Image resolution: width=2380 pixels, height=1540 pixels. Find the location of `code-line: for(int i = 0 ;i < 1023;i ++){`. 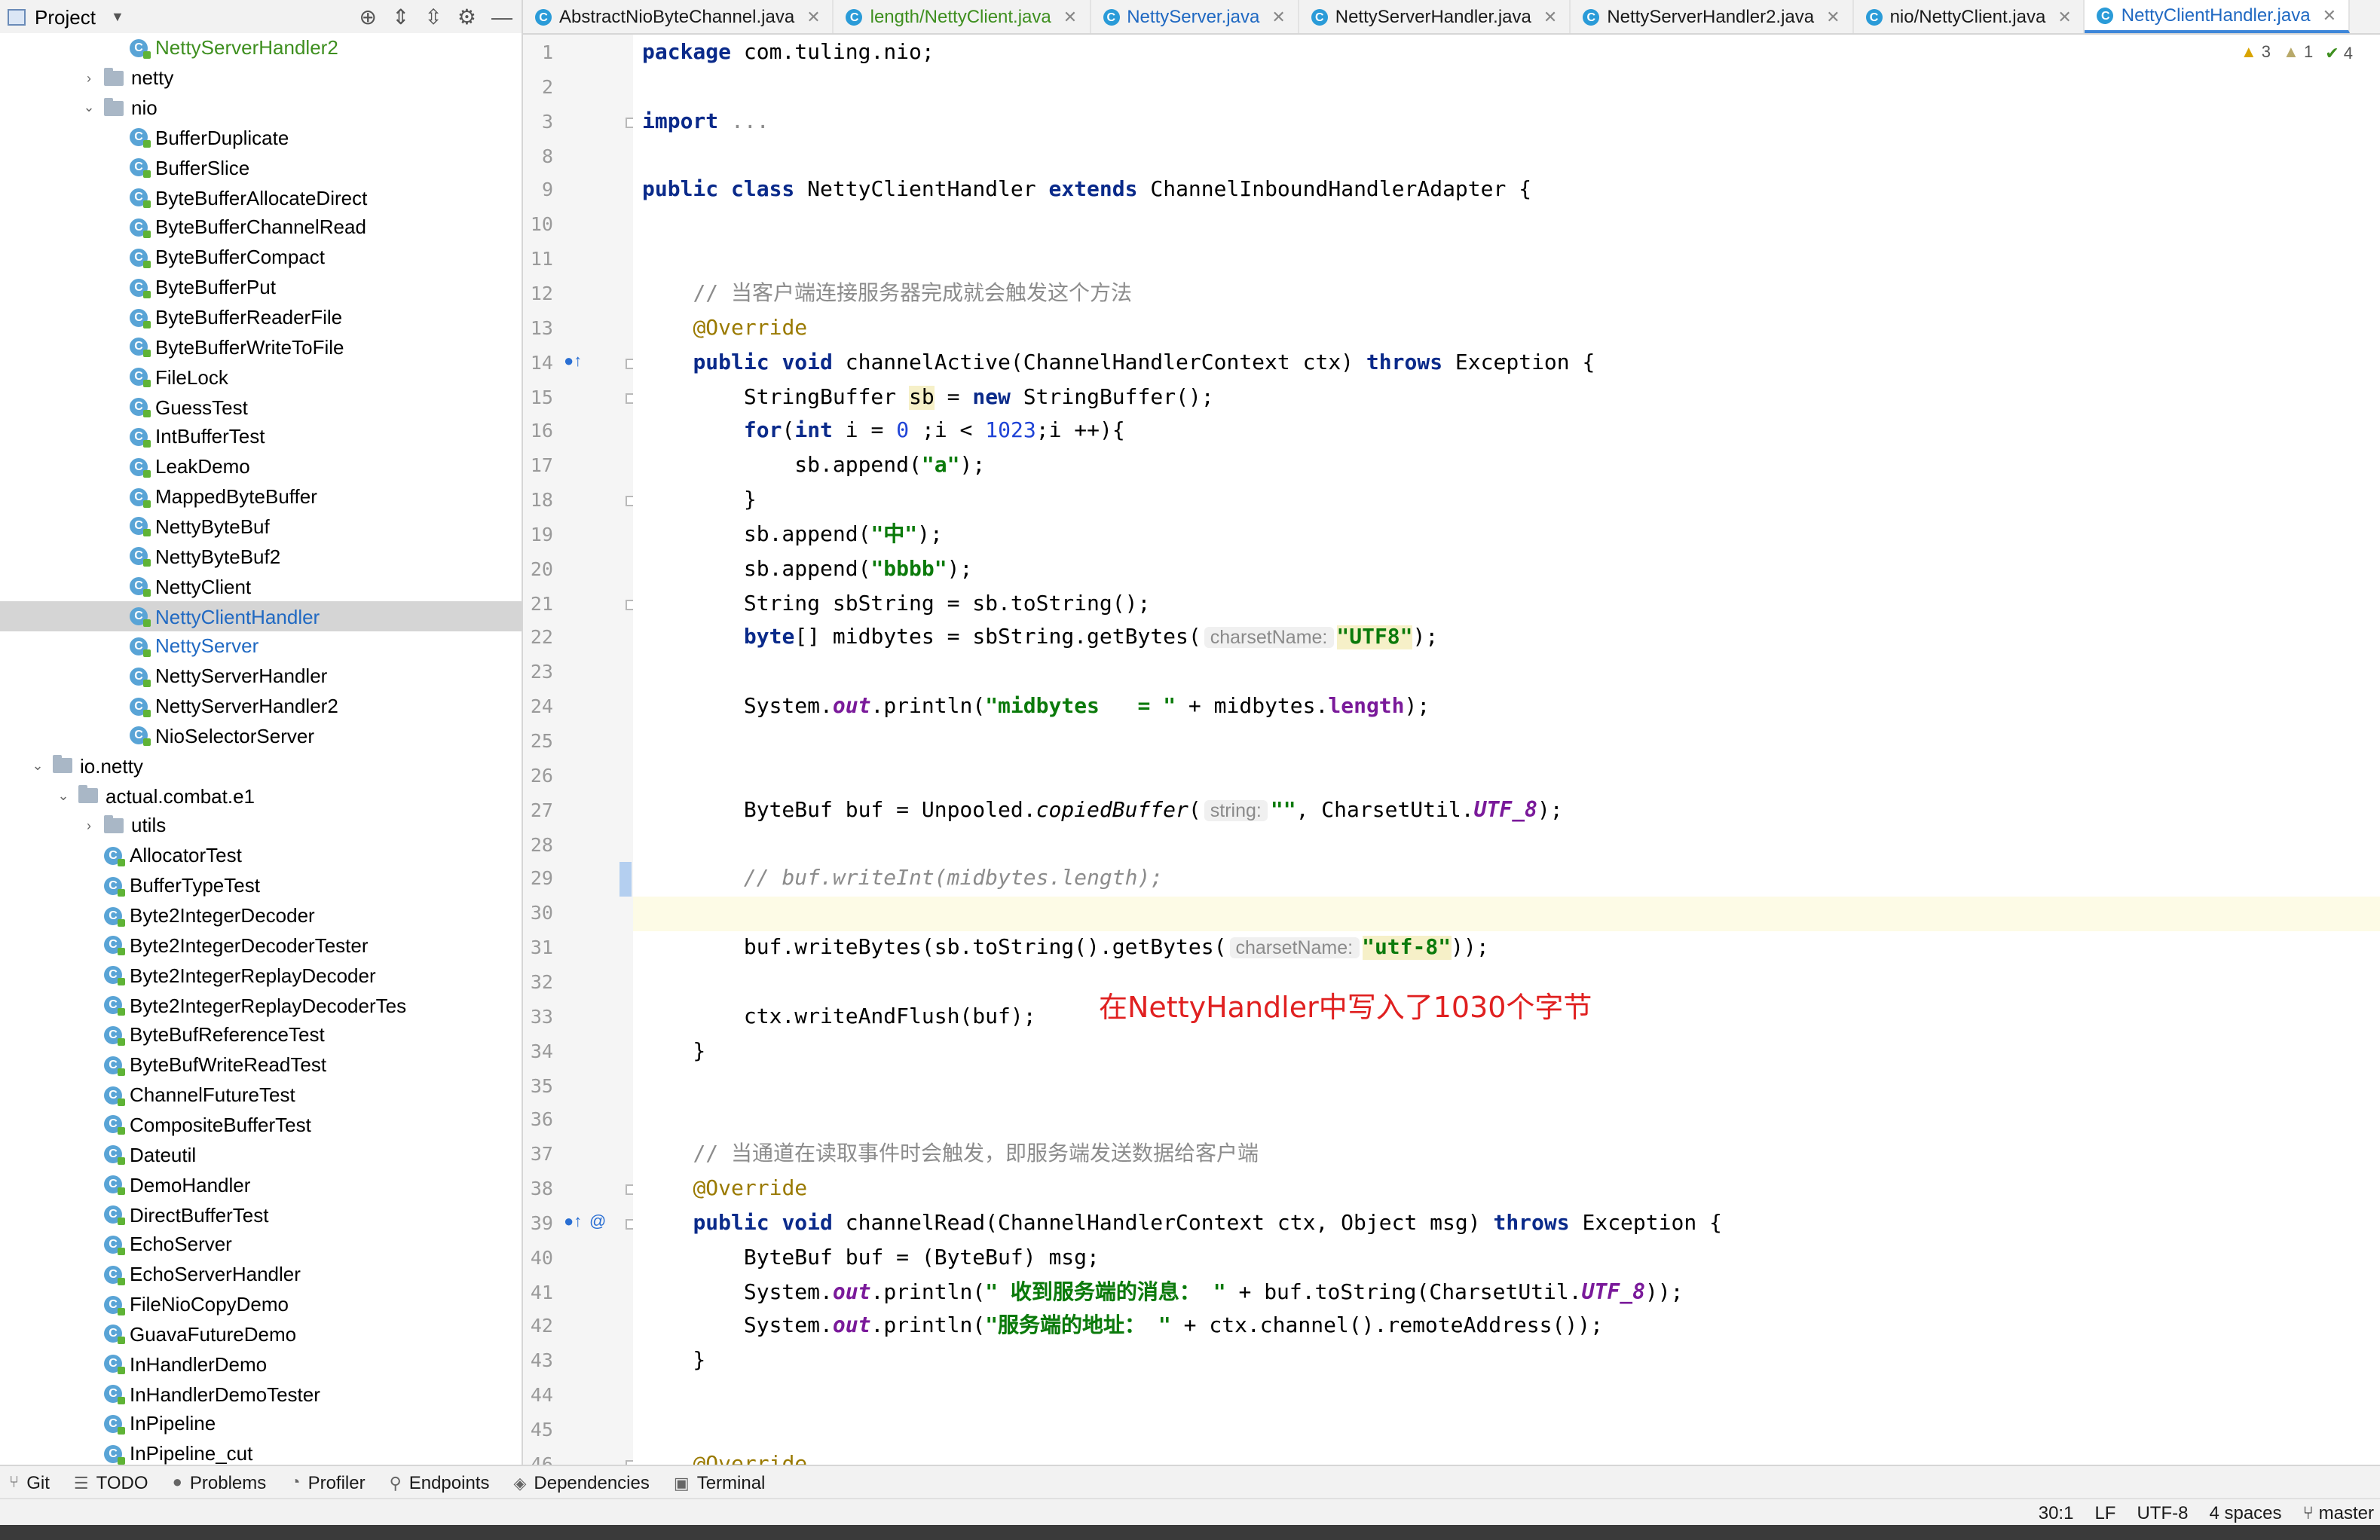

code-line: for(int i = 0 ;i < 1023;i ++){ is located at coordinates (1506, 433).